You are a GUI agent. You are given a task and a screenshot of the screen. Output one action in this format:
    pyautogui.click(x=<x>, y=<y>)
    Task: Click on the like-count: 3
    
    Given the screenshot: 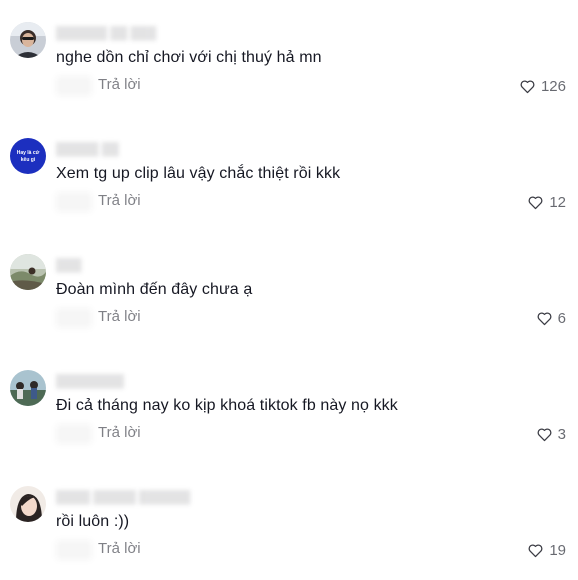 What is the action you would take?
    pyautogui.click(x=561, y=434)
    